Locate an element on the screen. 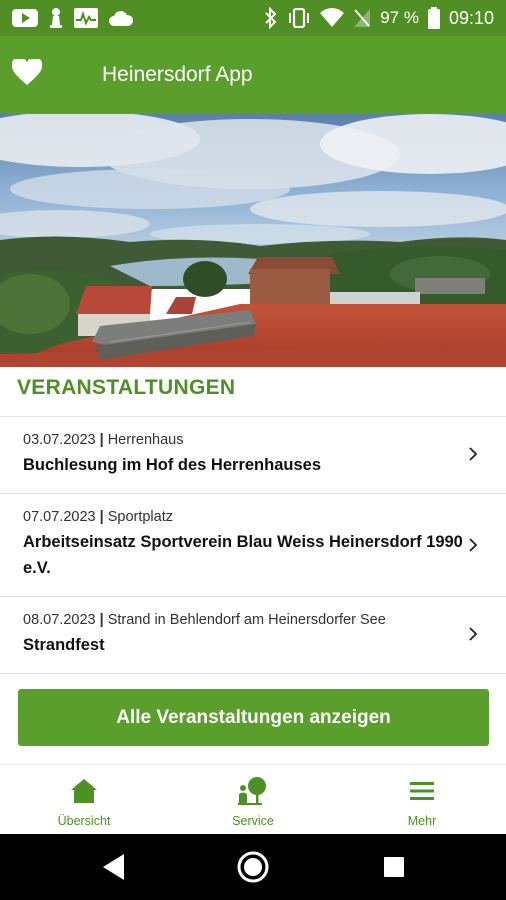 The width and height of the screenshot is (506, 900). home-button-icon is located at coordinates (253, 867).